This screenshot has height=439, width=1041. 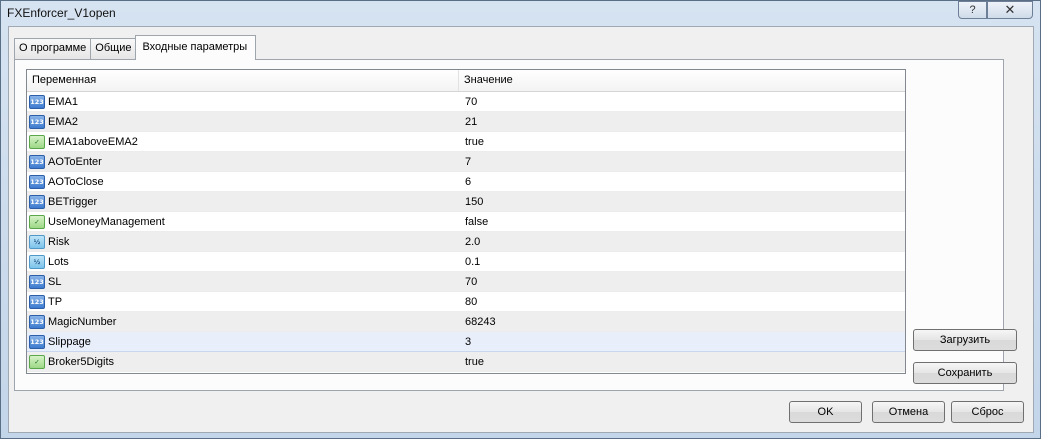 I want to click on parameter-name: EMA2, so click(x=63, y=121).